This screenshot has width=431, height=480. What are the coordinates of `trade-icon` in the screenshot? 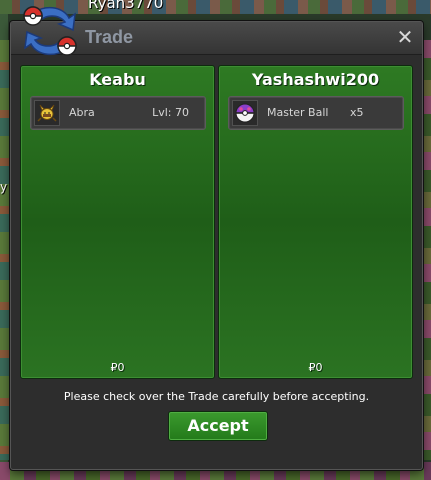 It's located at (50, 31).